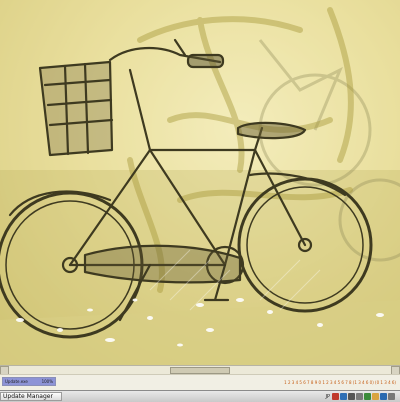  What do you see at coordinates (16, 381) in the screenshot?
I see `progress-label: Update.exe` at bounding box center [16, 381].